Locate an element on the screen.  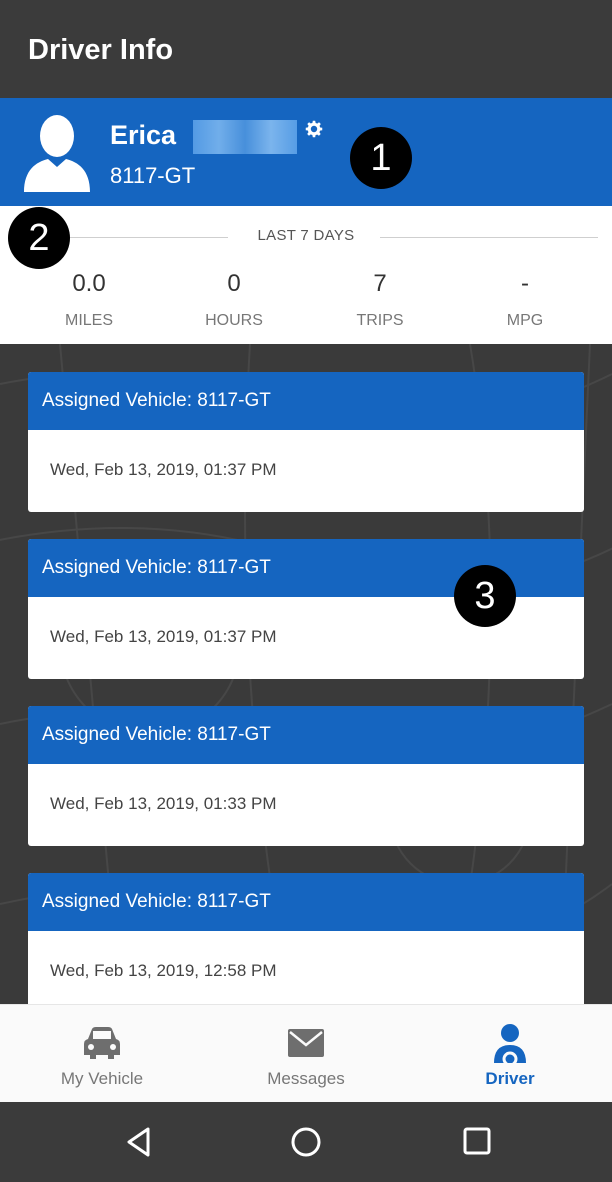
page-title: Driver Info is located at coordinates (101, 50).